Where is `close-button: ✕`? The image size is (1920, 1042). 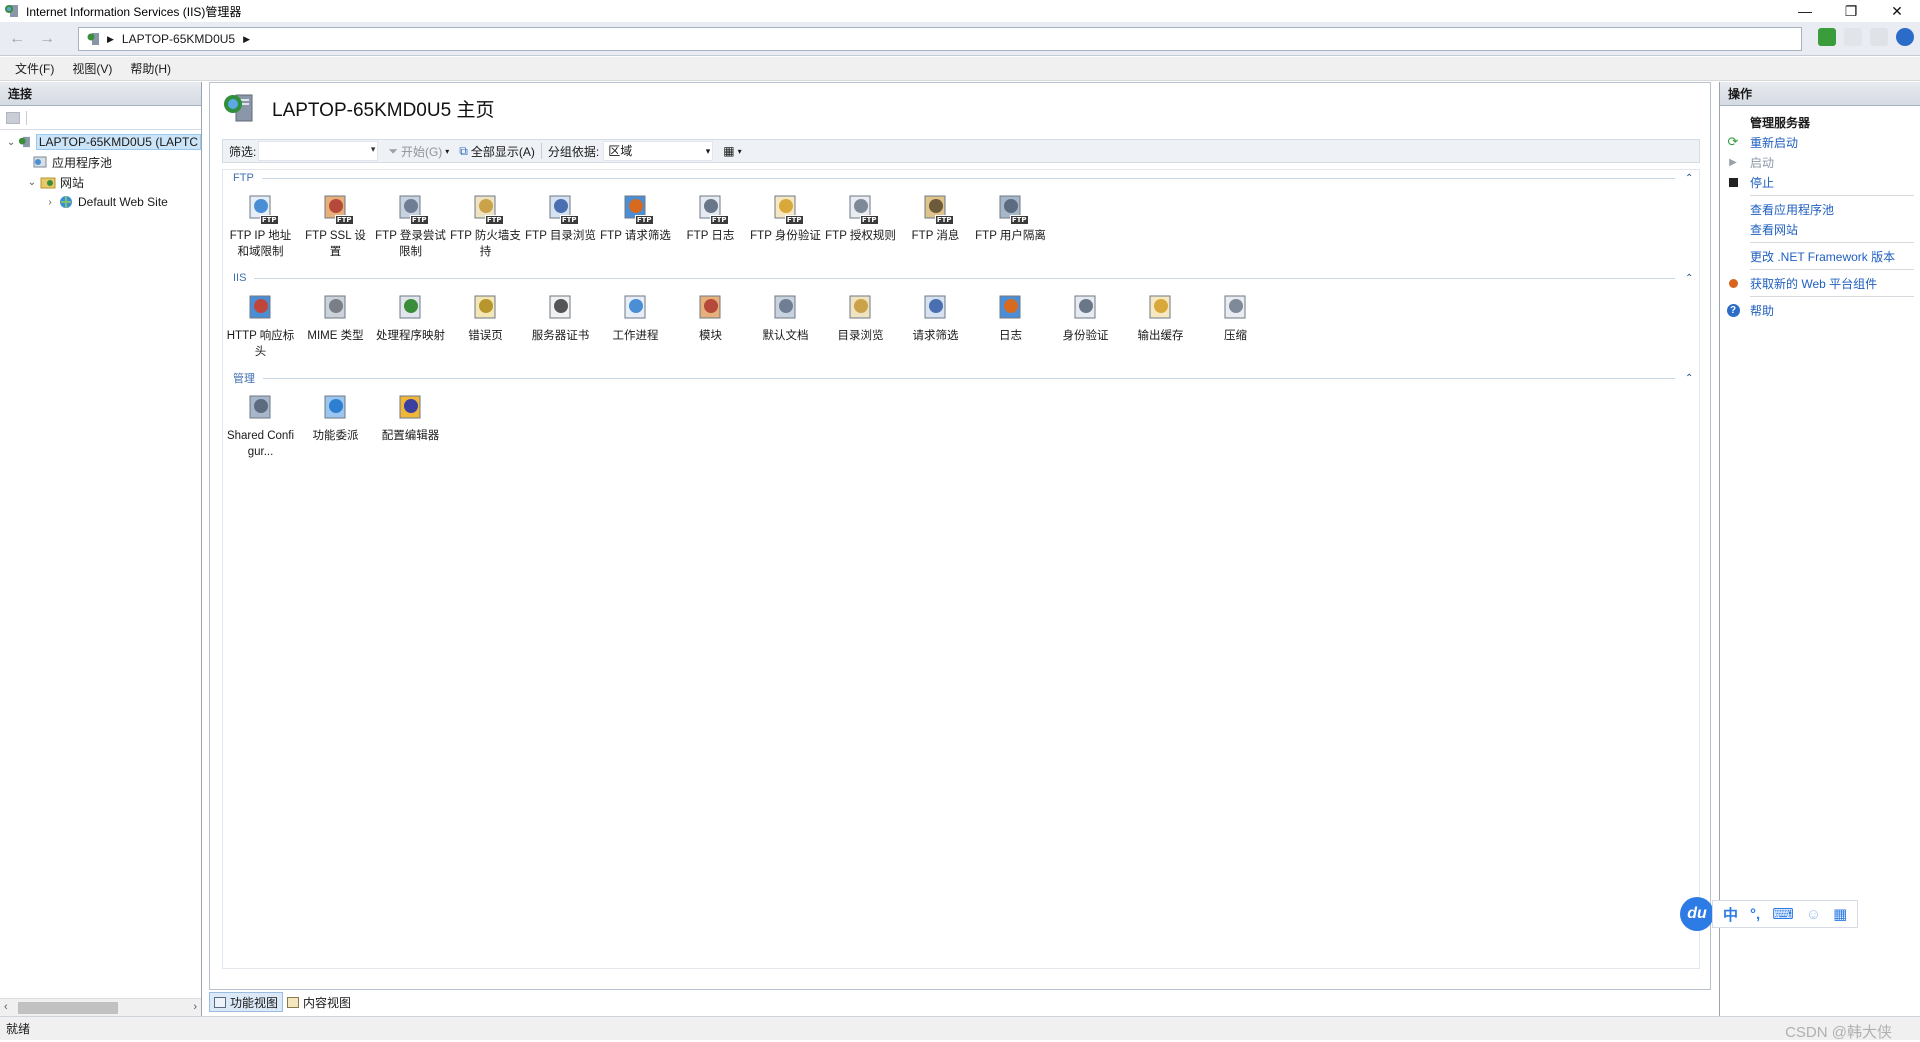
close-button: ✕ is located at coordinates (1897, 11).